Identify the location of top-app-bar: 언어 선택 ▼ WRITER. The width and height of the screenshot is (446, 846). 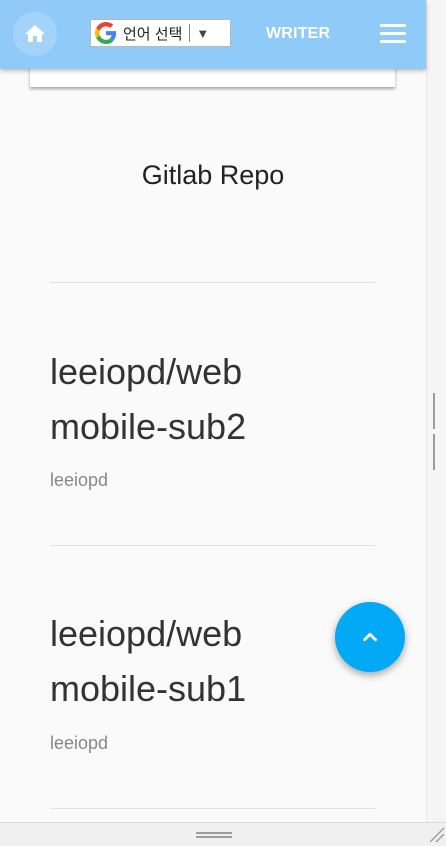
(213, 34).